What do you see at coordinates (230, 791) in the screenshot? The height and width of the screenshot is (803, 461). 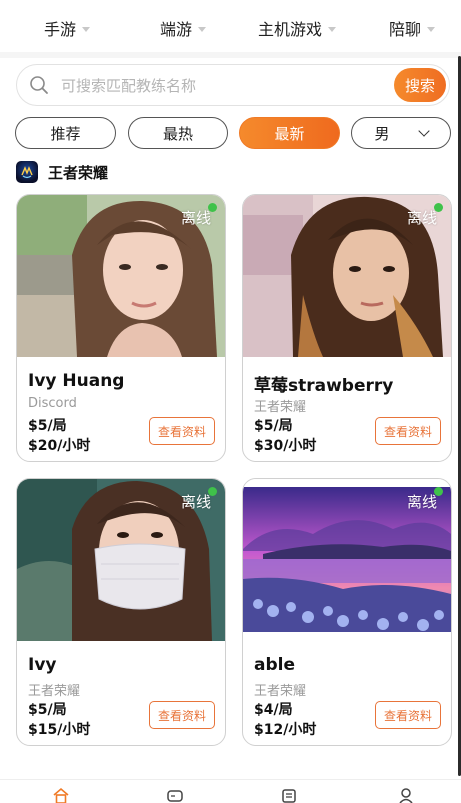 I see `bottom-nav` at bounding box center [230, 791].